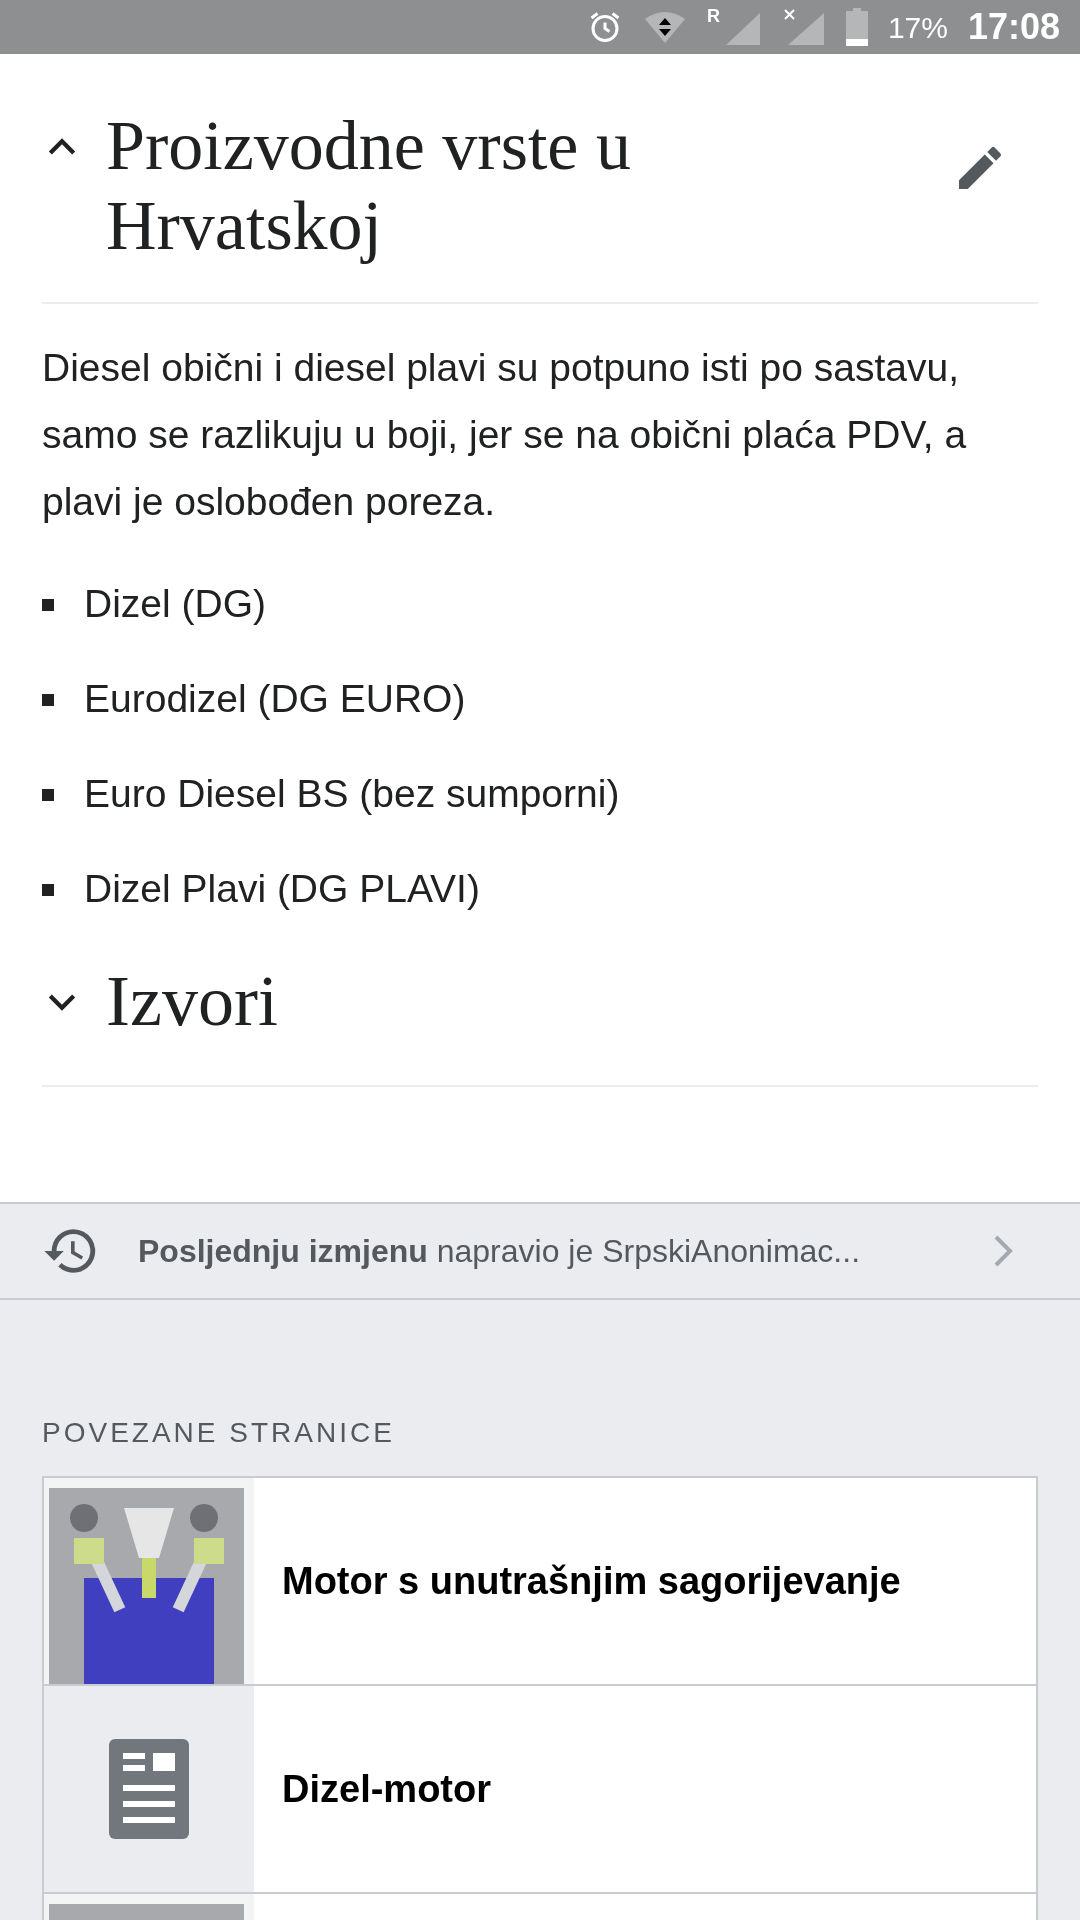  I want to click on related-heading: POVEZANE STRANICE, so click(219, 1433).